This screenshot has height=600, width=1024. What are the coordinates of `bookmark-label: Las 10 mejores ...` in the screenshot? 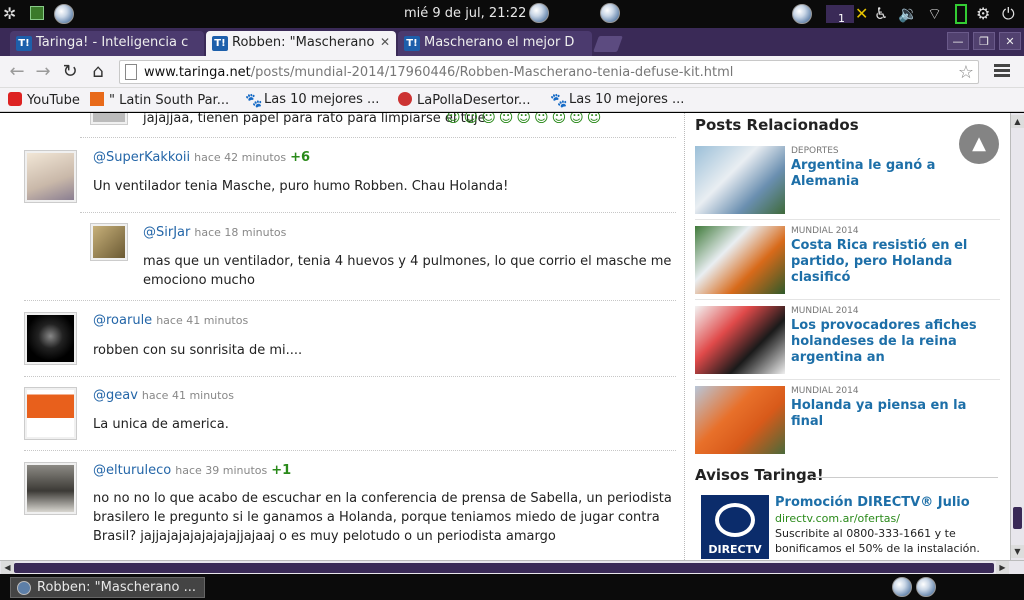 It's located at (322, 99).